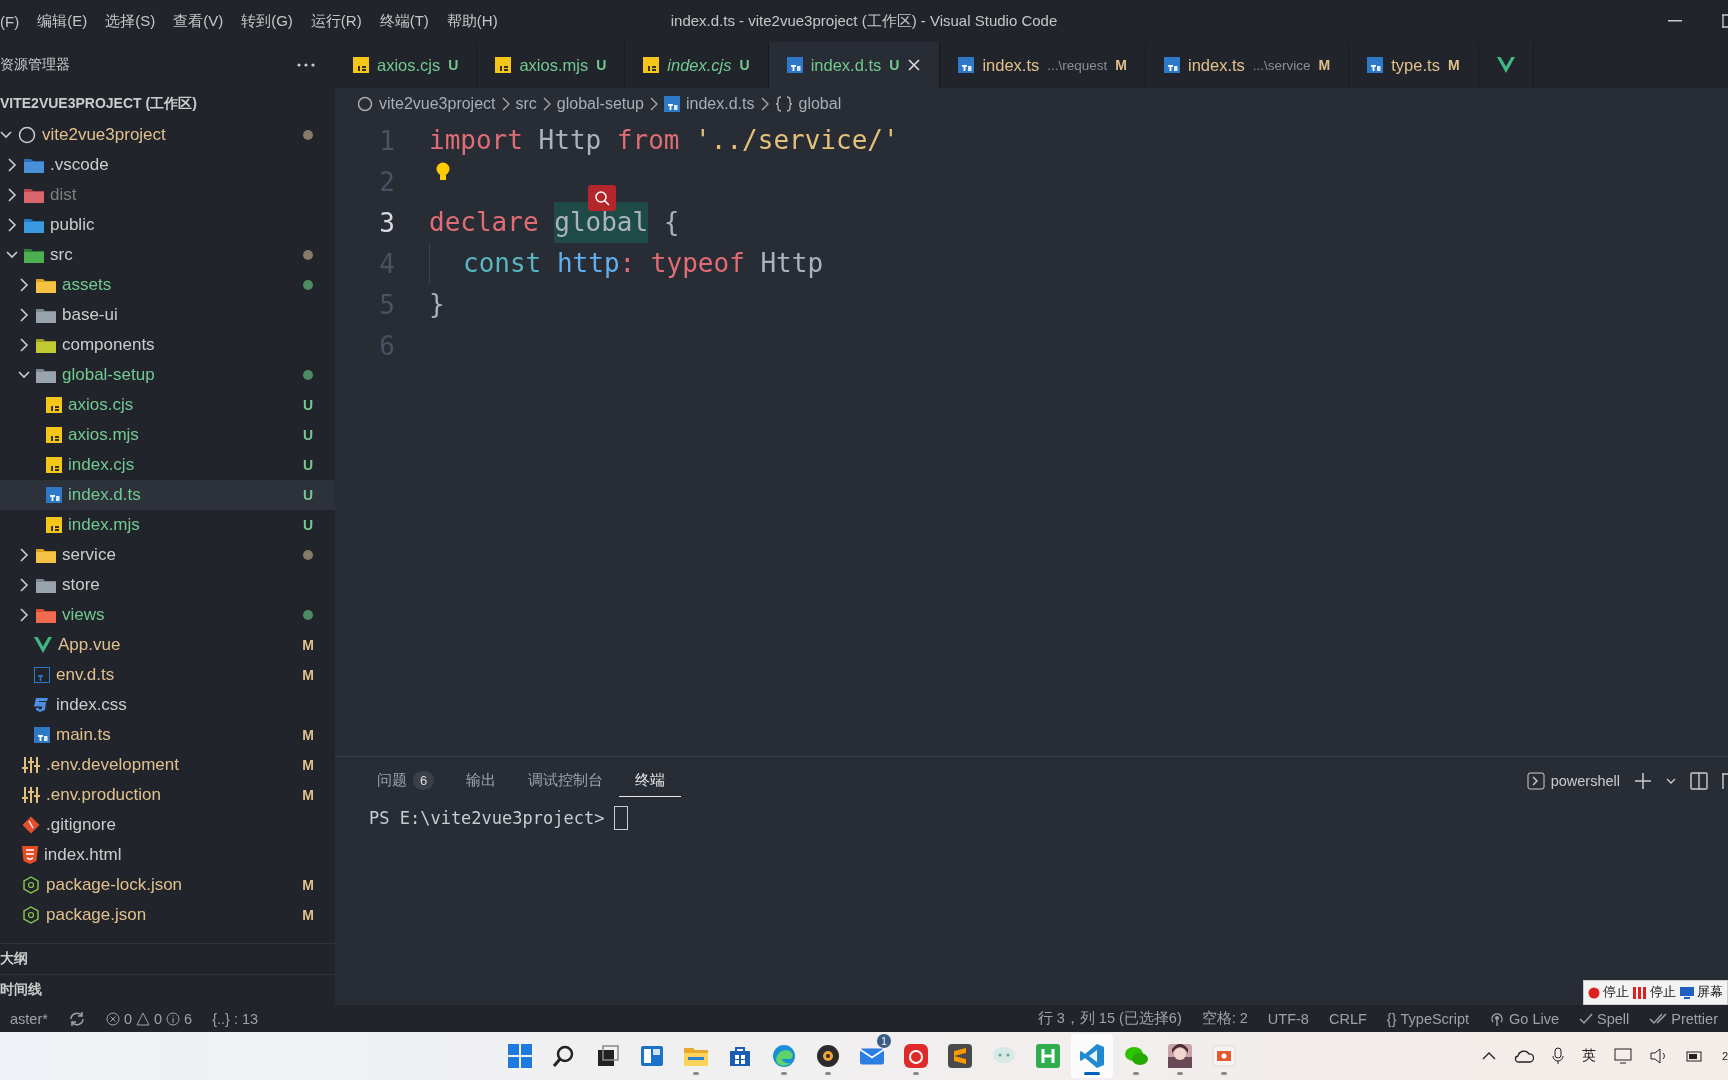 This screenshot has height=1080, width=1728. I want to click on breadcrumb-item: index.d.ts, so click(720, 104).